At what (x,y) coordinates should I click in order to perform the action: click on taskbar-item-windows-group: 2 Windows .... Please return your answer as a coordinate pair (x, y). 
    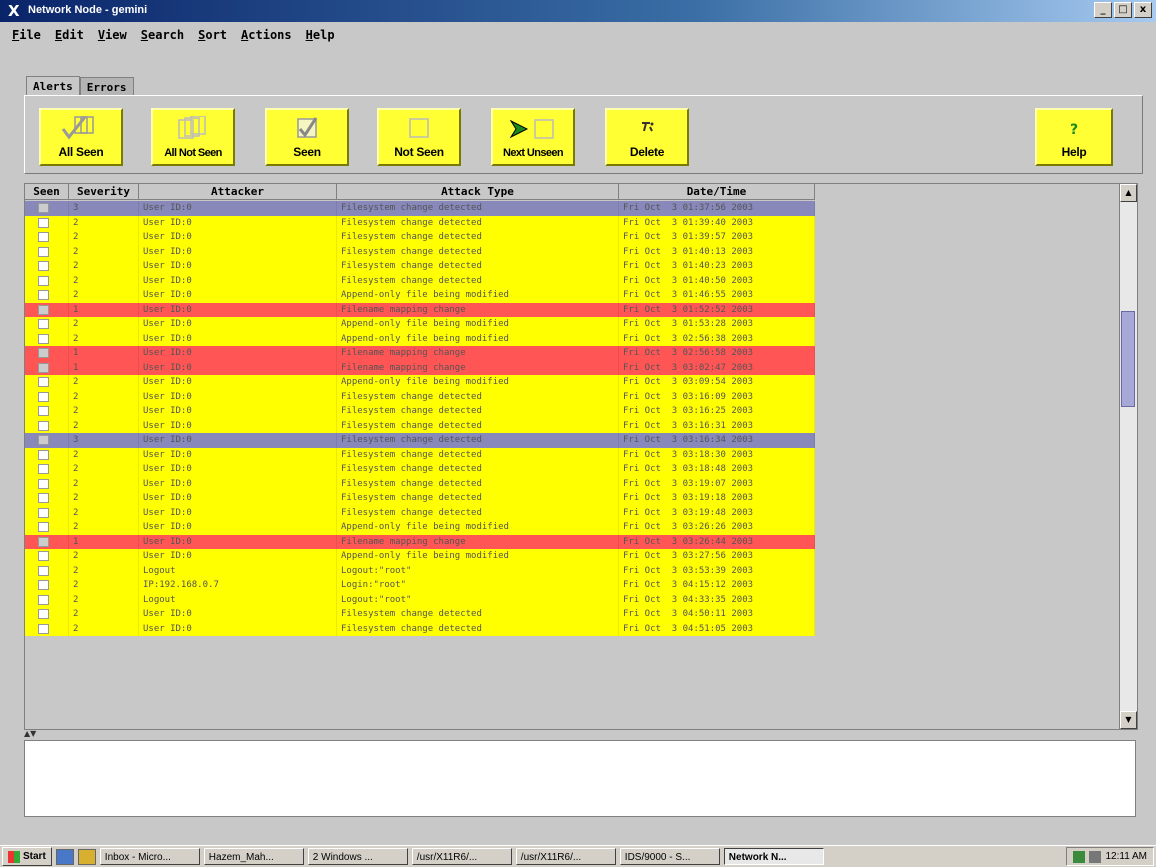
    Looking at the image, I should click on (357, 856).